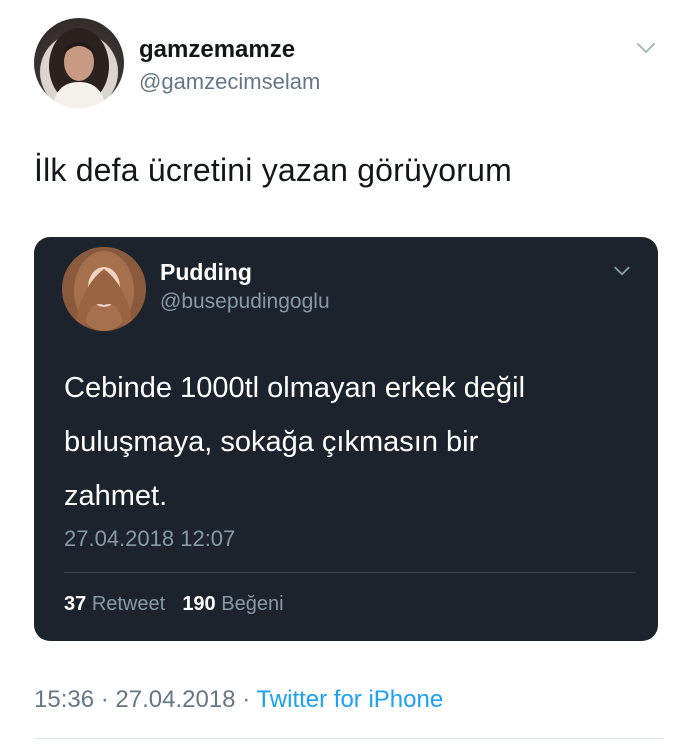 The width and height of the screenshot is (690, 753). I want to click on author-handle: @gamzecimselam, so click(229, 82).